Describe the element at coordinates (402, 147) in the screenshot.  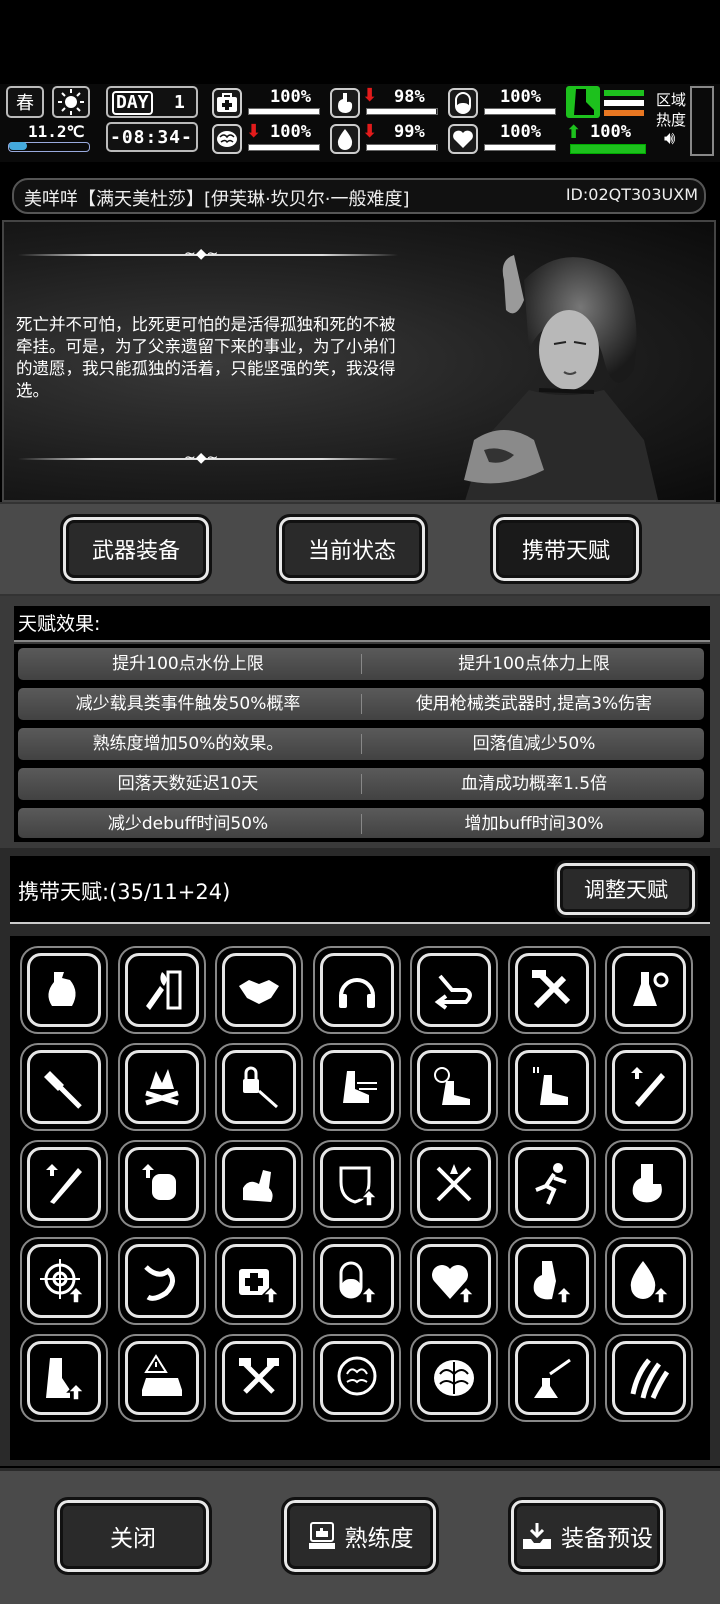
I see `thirst-bar` at that location.